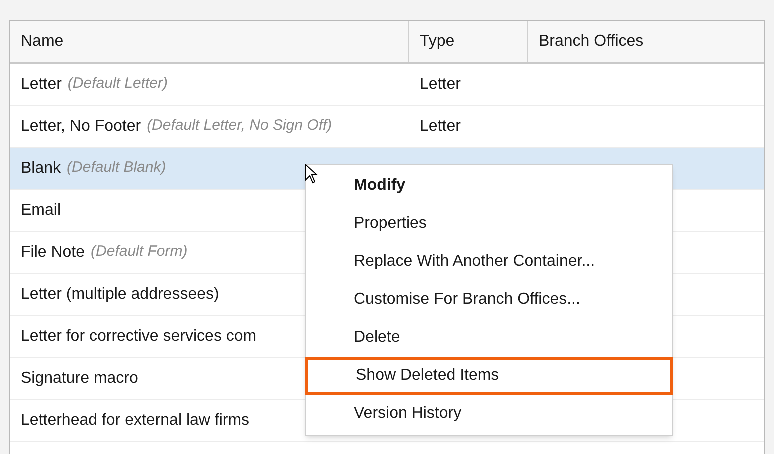  What do you see at coordinates (139, 336) in the screenshot?
I see `item-name: Letter for corrective services com` at bounding box center [139, 336].